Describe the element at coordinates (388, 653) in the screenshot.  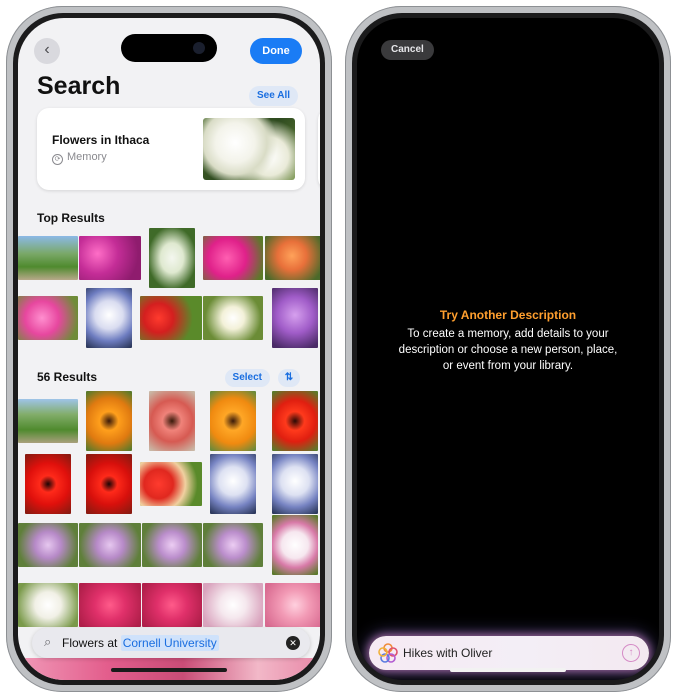
I see `memories-flower-icon` at that location.